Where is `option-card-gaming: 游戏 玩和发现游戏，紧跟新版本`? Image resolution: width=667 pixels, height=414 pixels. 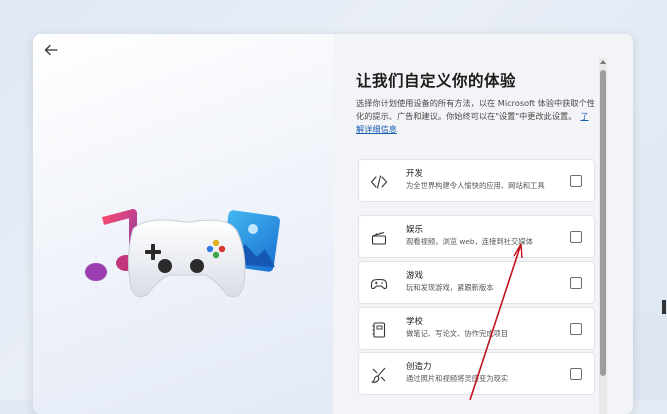
option-card-gaming: 游戏 玩和发现游戏，紧跟新版本 is located at coordinates (476, 282).